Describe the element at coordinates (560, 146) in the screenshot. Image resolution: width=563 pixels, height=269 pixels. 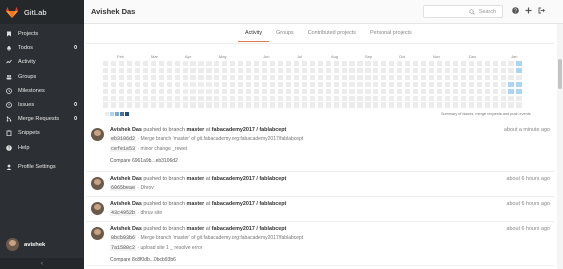
I see `scrollbar` at that location.